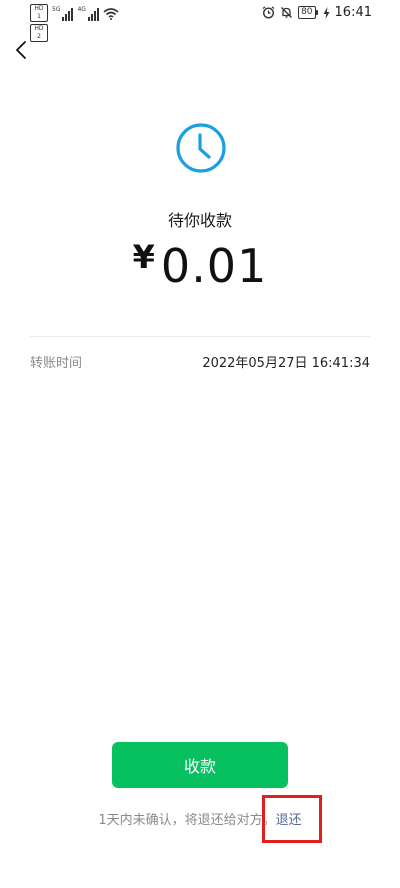 Image resolution: width=400 pixels, height=888 pixels. What do you see at coordinates (200, 765) in the screenshot?
I see `receive-button: 收款` at bounding box center [200, 765].